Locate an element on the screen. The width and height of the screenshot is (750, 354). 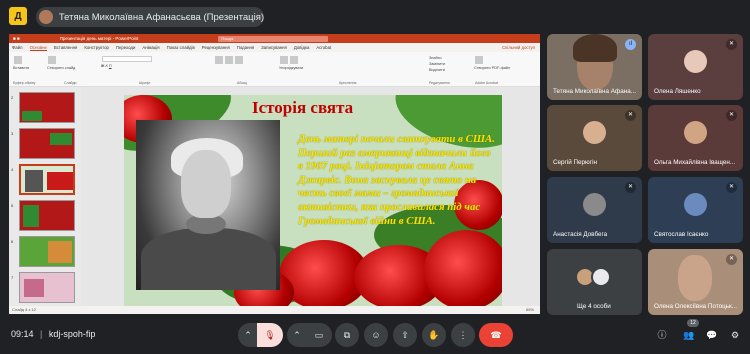
tab-animations: Анімація is located at coordinates (150, 47).